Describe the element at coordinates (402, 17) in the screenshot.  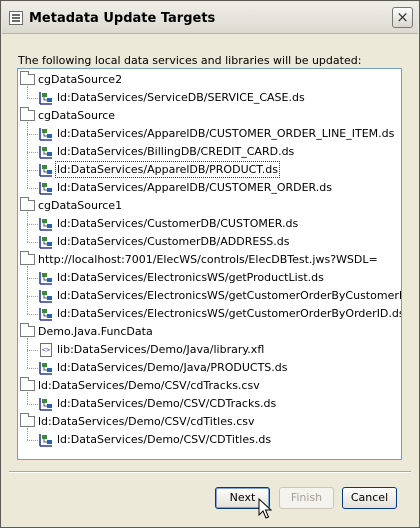
I see `close-button: ×` at that location.